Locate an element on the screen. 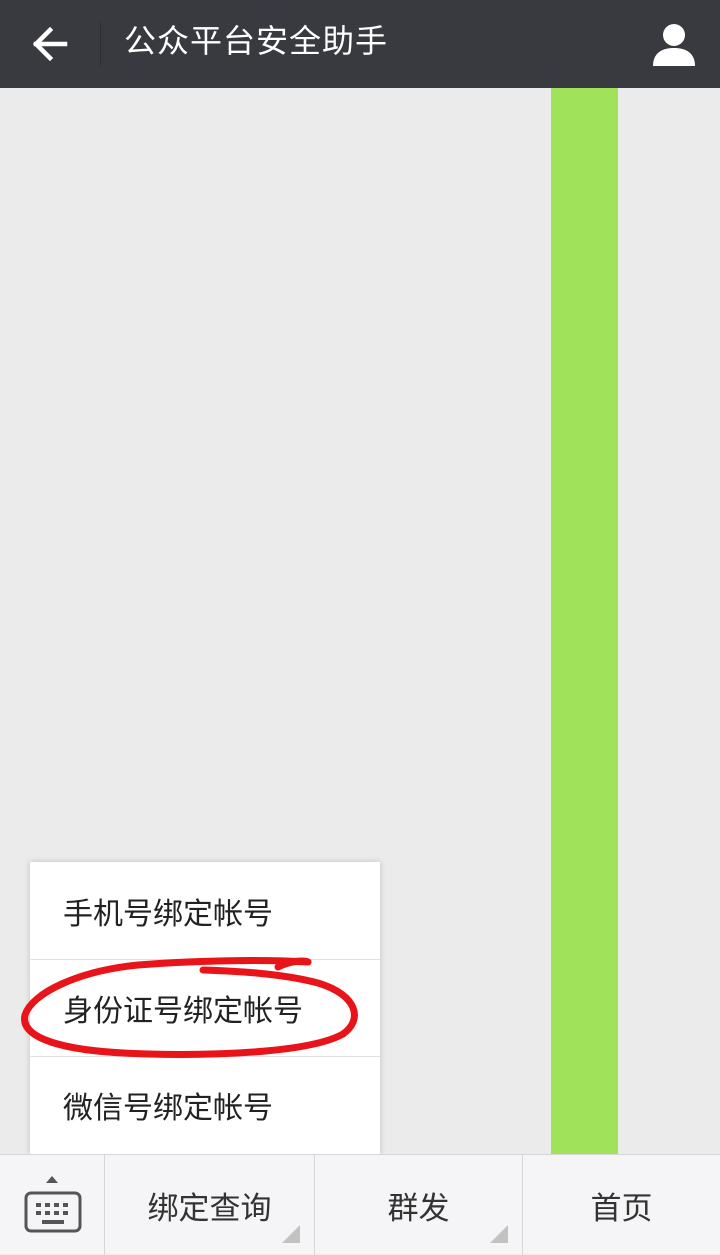 This screenshot has width=720, height=1255. tab-label: 首页 is located at coordinates (621, 1208).